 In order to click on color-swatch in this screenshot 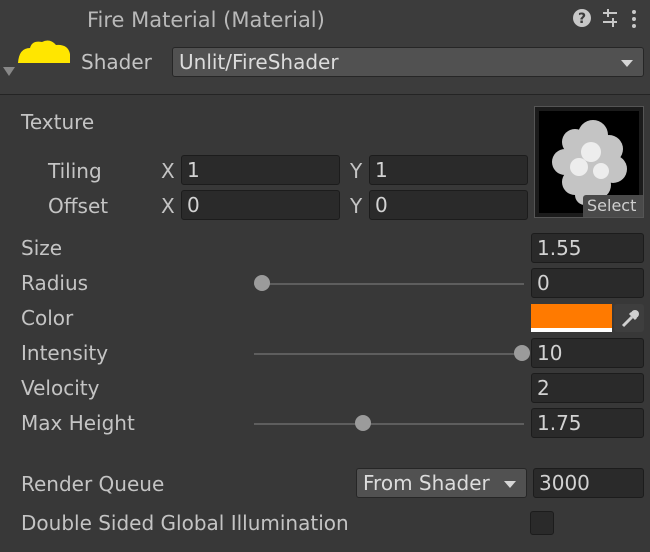, I will do `click(571, 318)`.